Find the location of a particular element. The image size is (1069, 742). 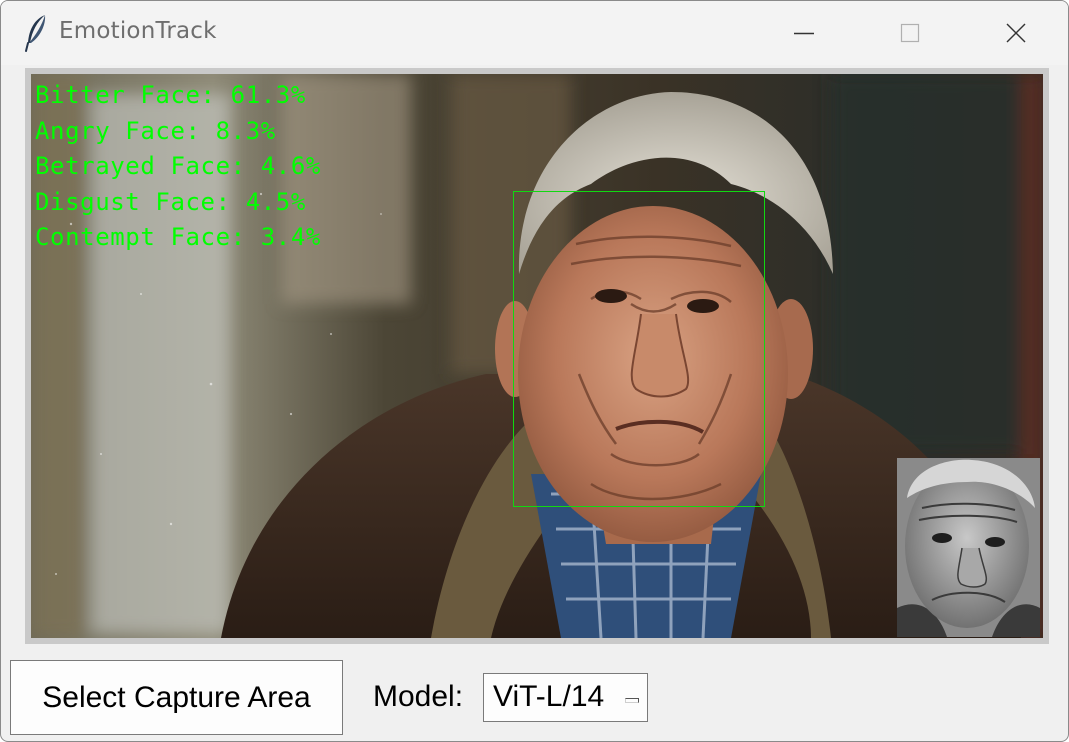

emotion-result-5: Contempt Face: 3.4% is located at coordinates (178, 237).